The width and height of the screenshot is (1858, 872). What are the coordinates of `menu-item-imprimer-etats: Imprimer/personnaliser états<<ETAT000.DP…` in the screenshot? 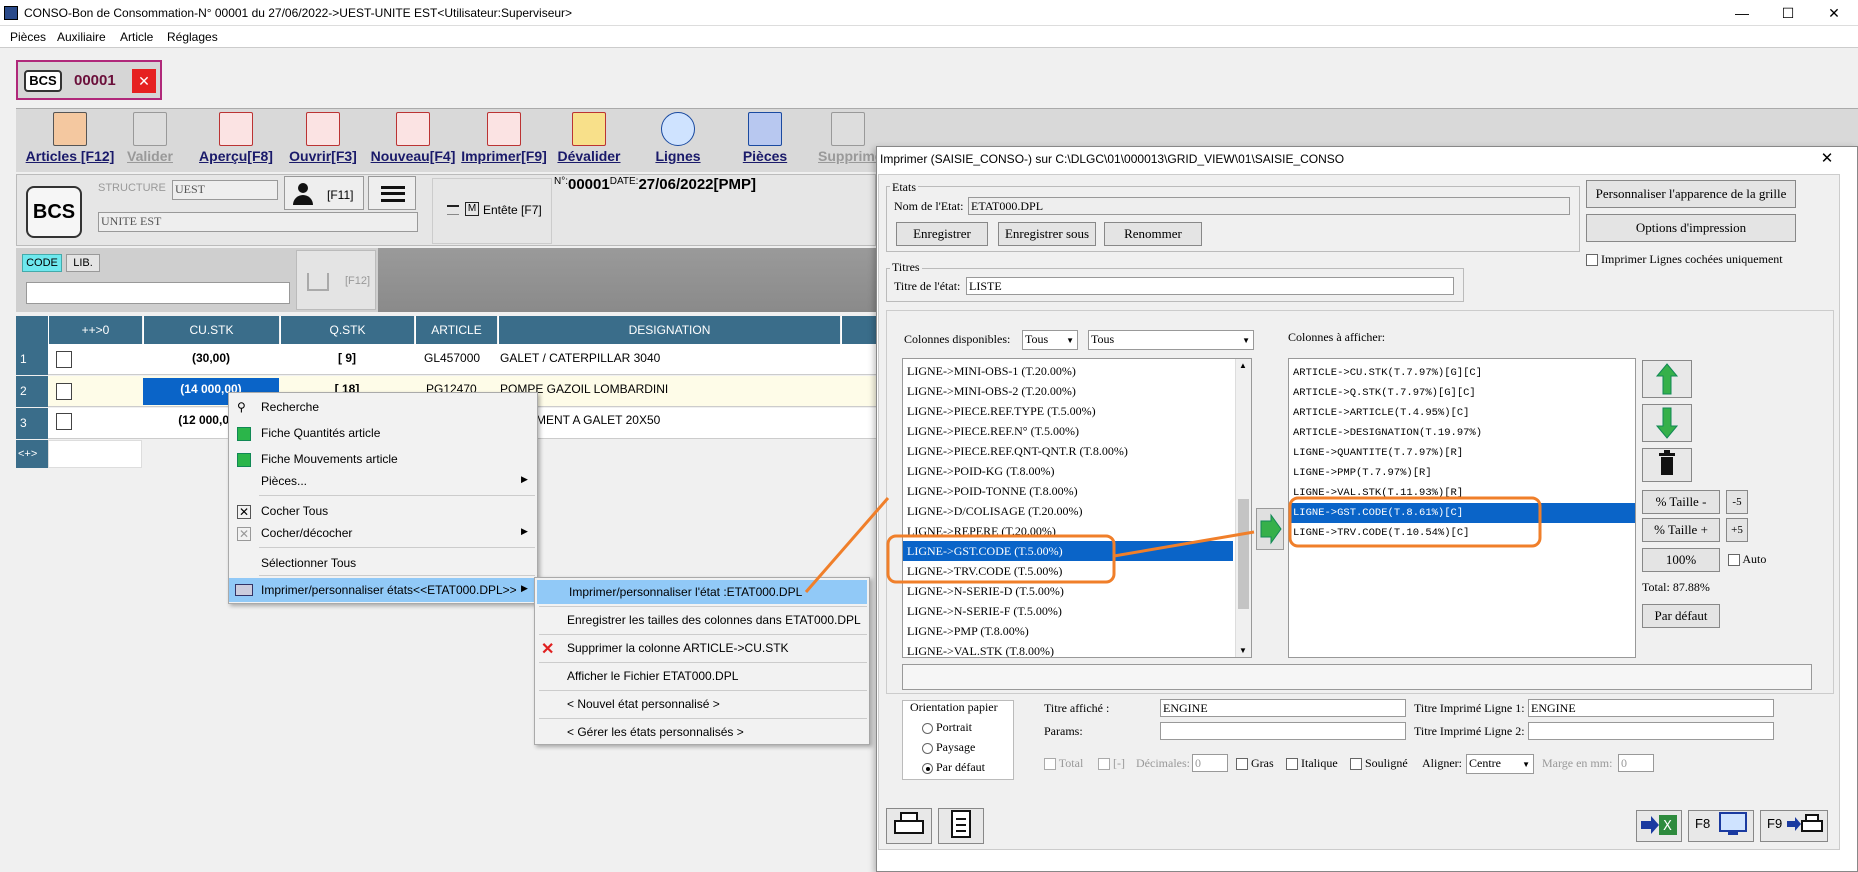 It's located at (383, 590).